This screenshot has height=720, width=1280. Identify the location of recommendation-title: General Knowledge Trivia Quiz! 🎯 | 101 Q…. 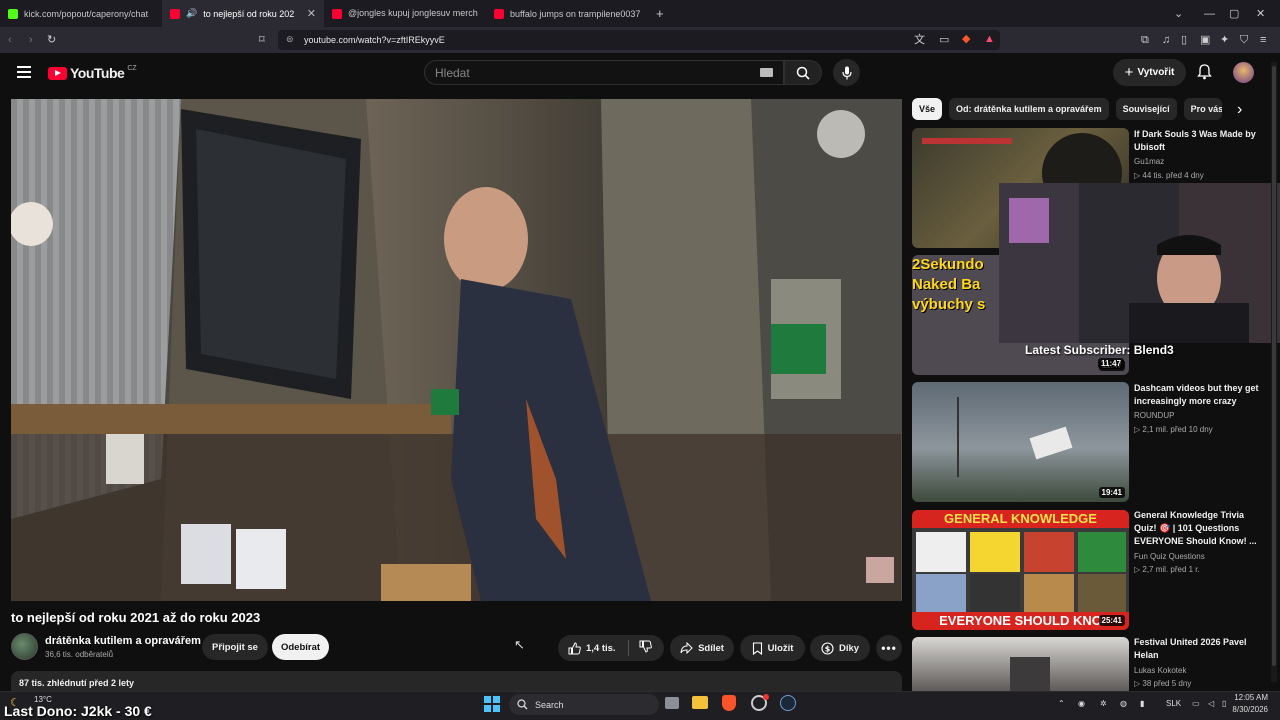
(1199, 528).